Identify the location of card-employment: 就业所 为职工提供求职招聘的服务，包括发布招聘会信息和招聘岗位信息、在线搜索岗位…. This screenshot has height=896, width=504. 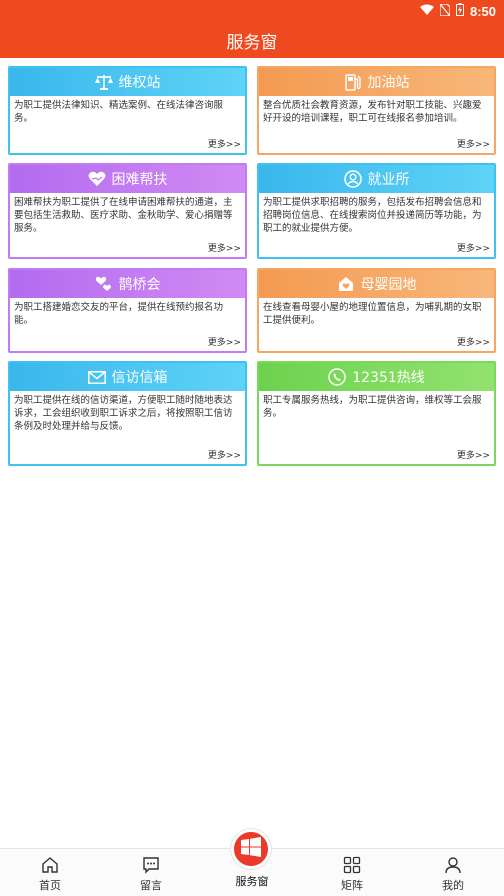
(376, 211).